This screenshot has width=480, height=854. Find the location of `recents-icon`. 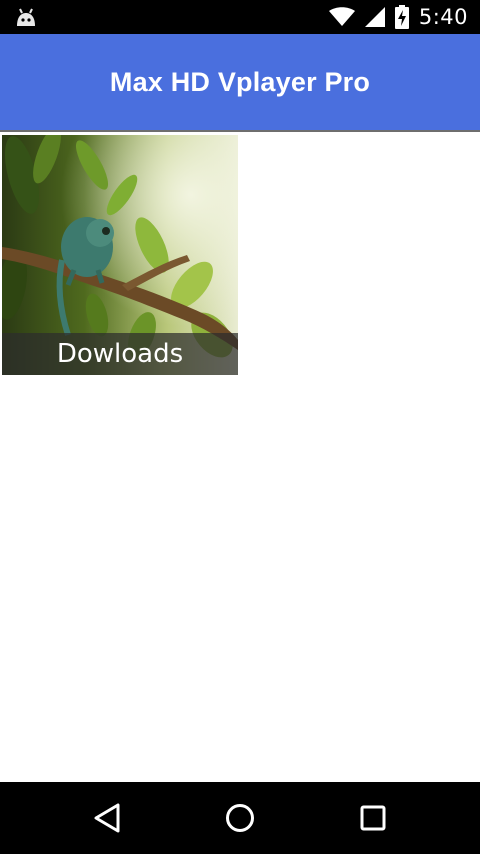

recents-icon is located at coordinates (373, 818).